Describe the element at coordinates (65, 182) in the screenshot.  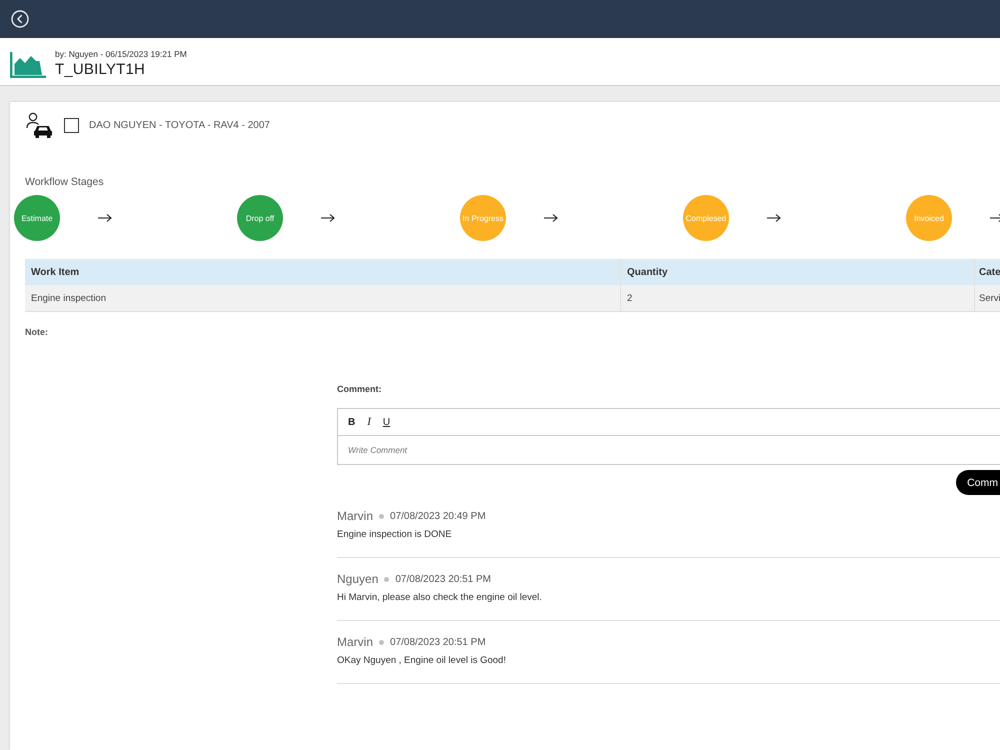
I see `workflow-title: Workflow Stages` at that location.